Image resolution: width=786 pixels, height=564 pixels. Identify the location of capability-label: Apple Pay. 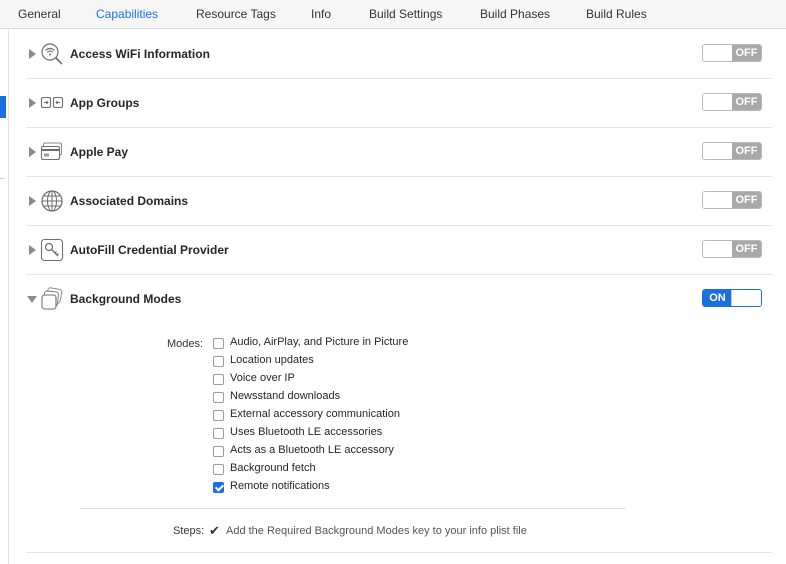
(99, 152).